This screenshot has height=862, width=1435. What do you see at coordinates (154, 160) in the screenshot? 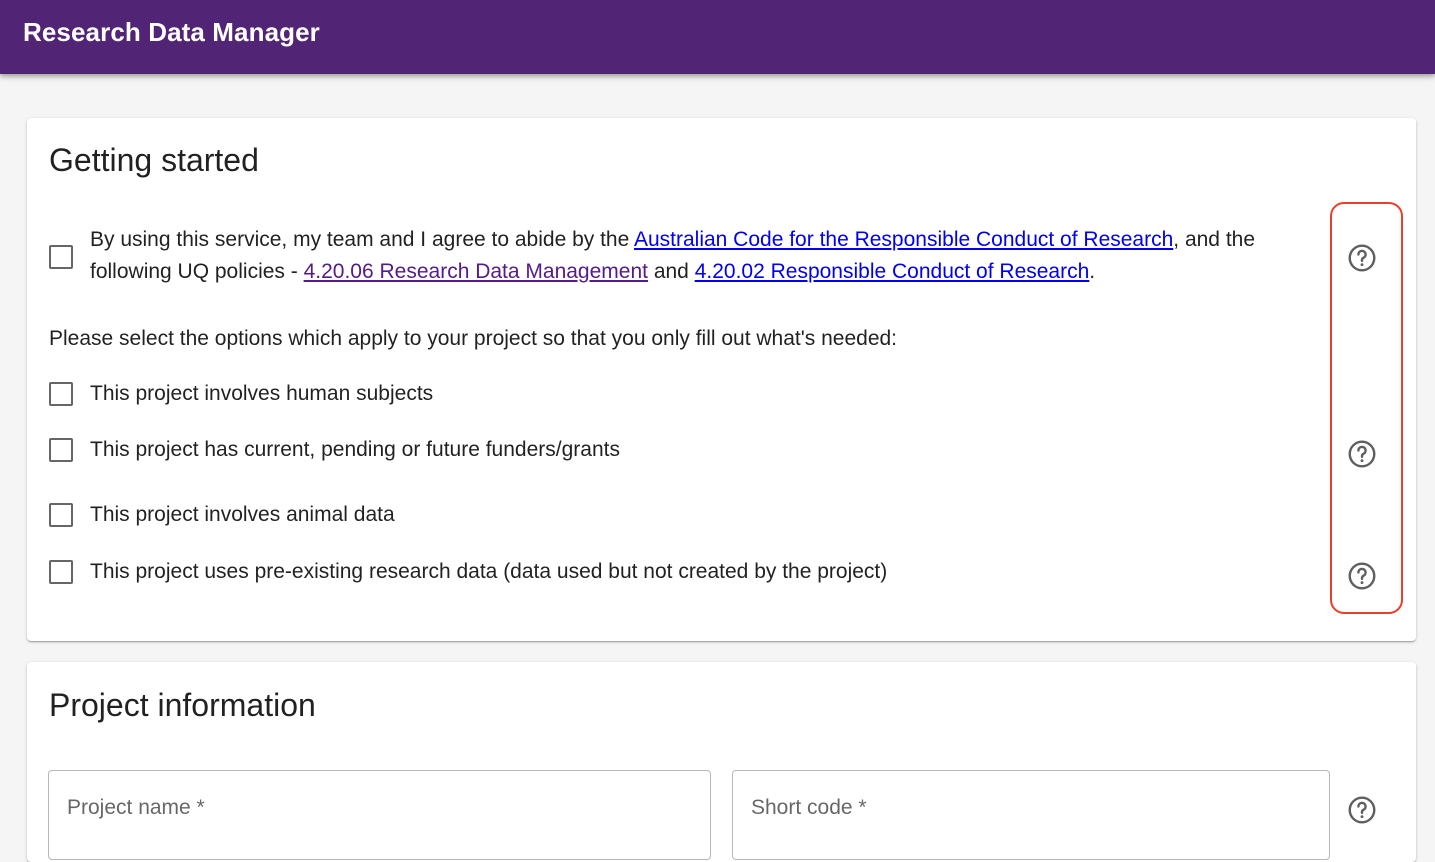
I see `getting-started-title: Getting started` at bounding box center [154, 160].